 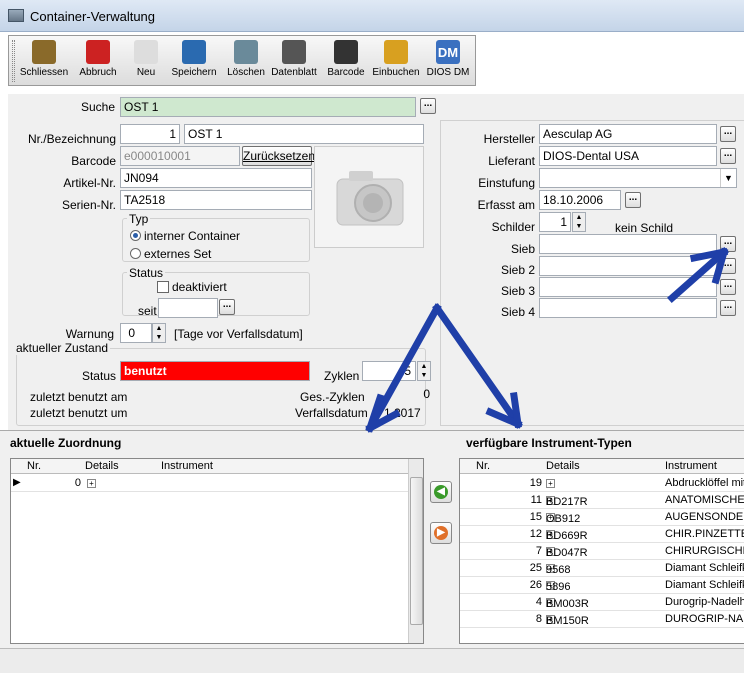 What do you see at coordinates (517, 291) in the screenshot?
I see `sieb3-label: Sieb 3` at bounding box center [517, 291].